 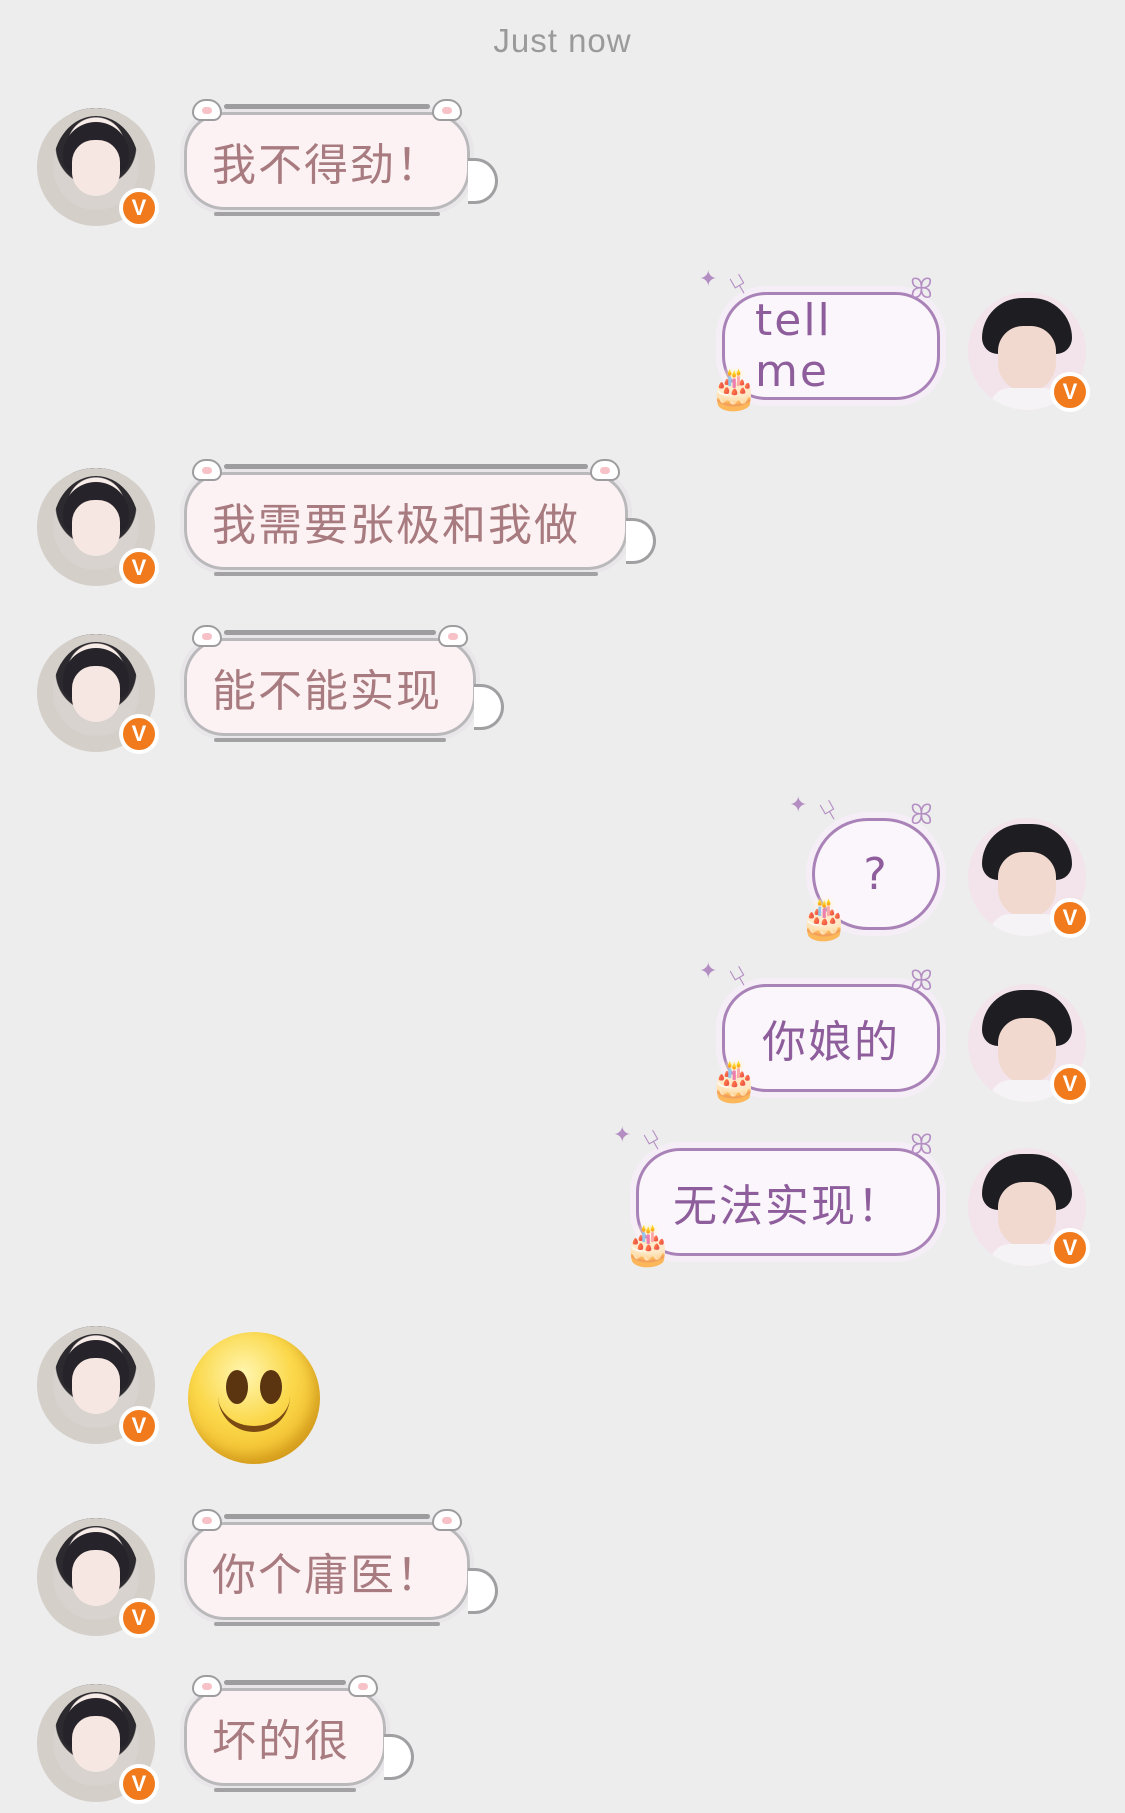 I want to click on message-bubble: 能不能实现, so click(x=342, y=683).